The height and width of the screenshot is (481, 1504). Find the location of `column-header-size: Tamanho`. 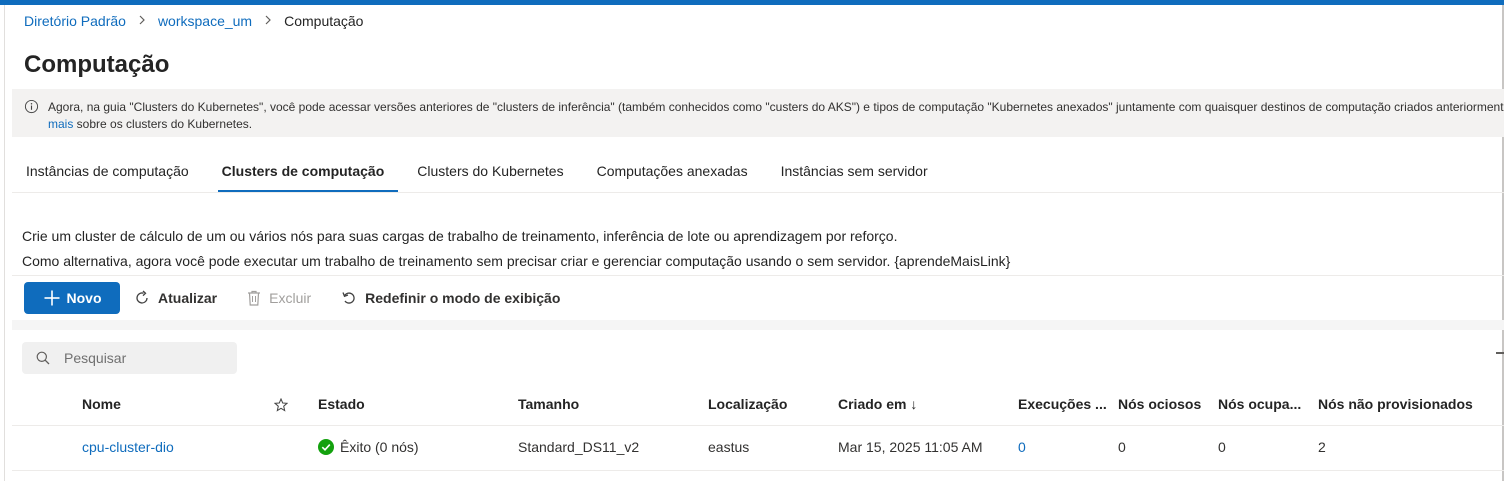

column-header-size: Tamanho is located at coordinates (548, 405).